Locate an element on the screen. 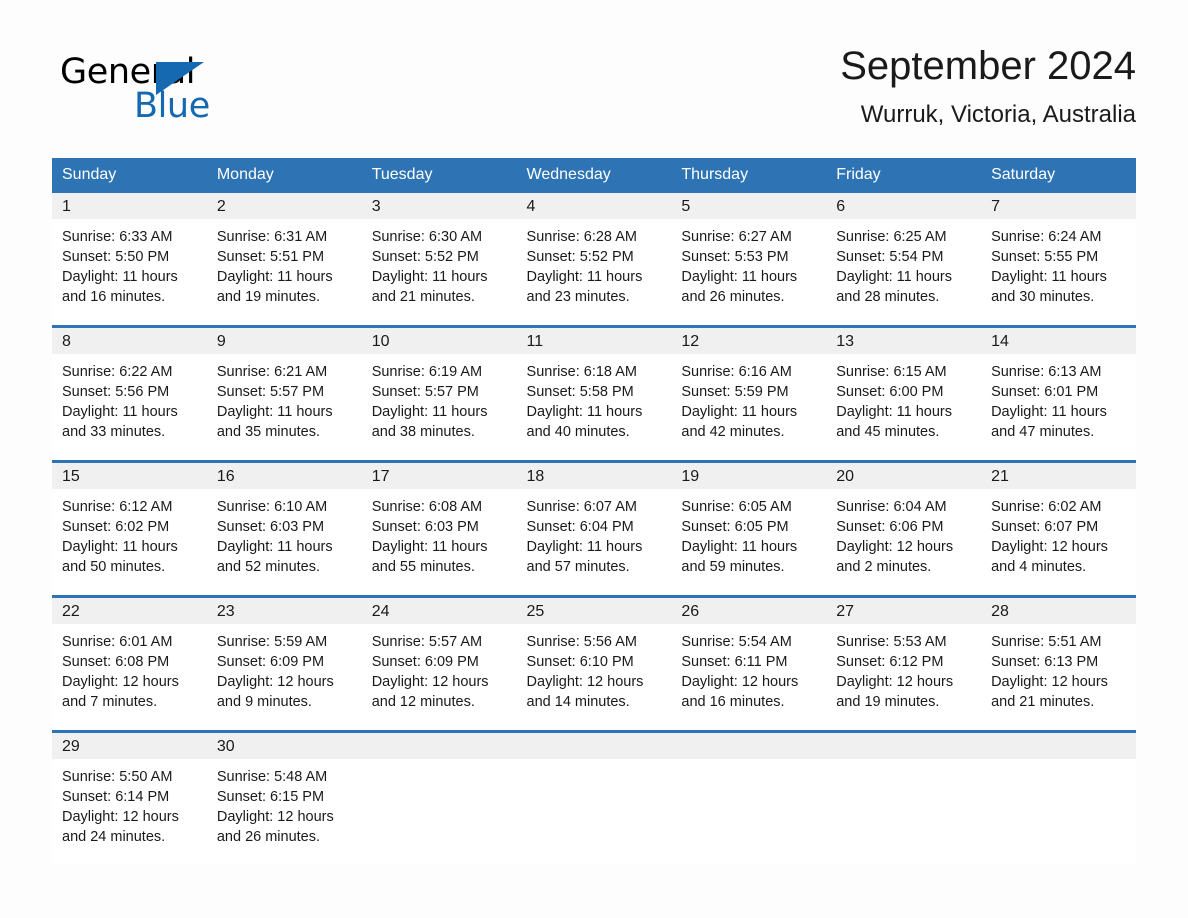 Image resolution: width=1188 pixels, height=918 pixels. sunrise-text: Sunrise: 6:18 AM is located at coordinates (581, 372).